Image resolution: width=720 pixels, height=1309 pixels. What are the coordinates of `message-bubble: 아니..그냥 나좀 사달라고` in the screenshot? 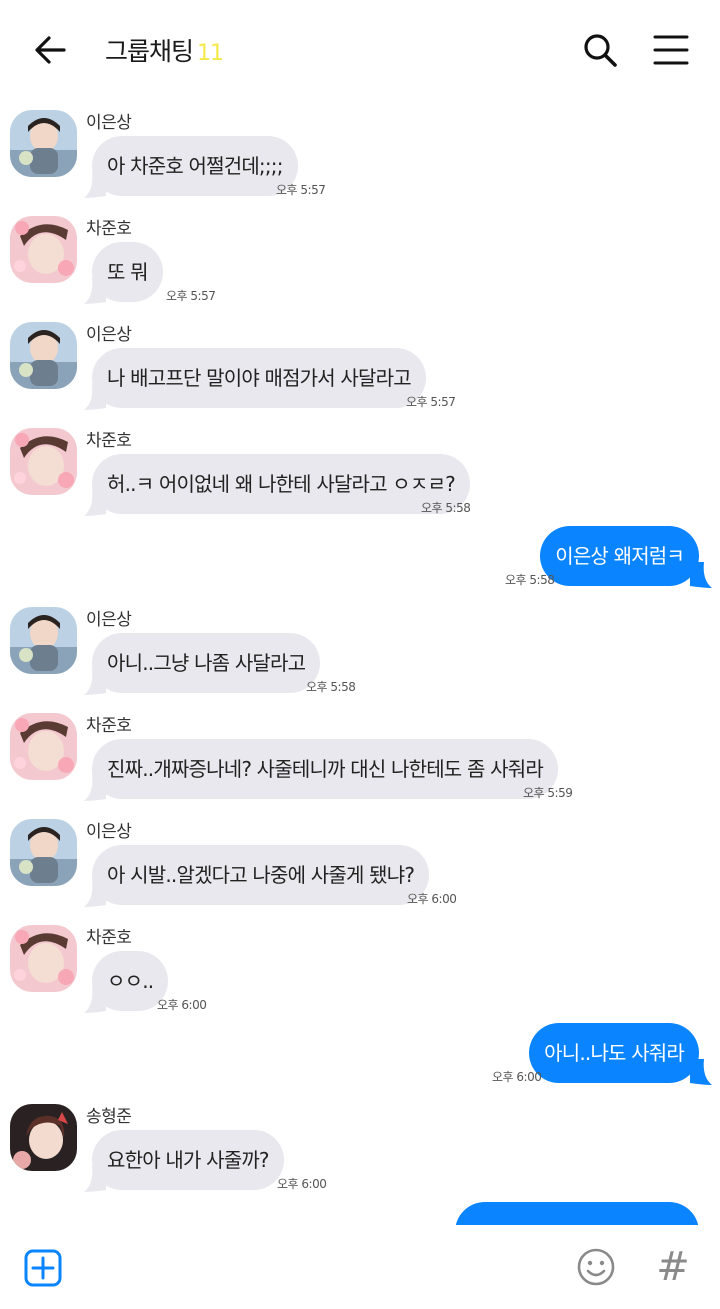 It's located at (206, 663).